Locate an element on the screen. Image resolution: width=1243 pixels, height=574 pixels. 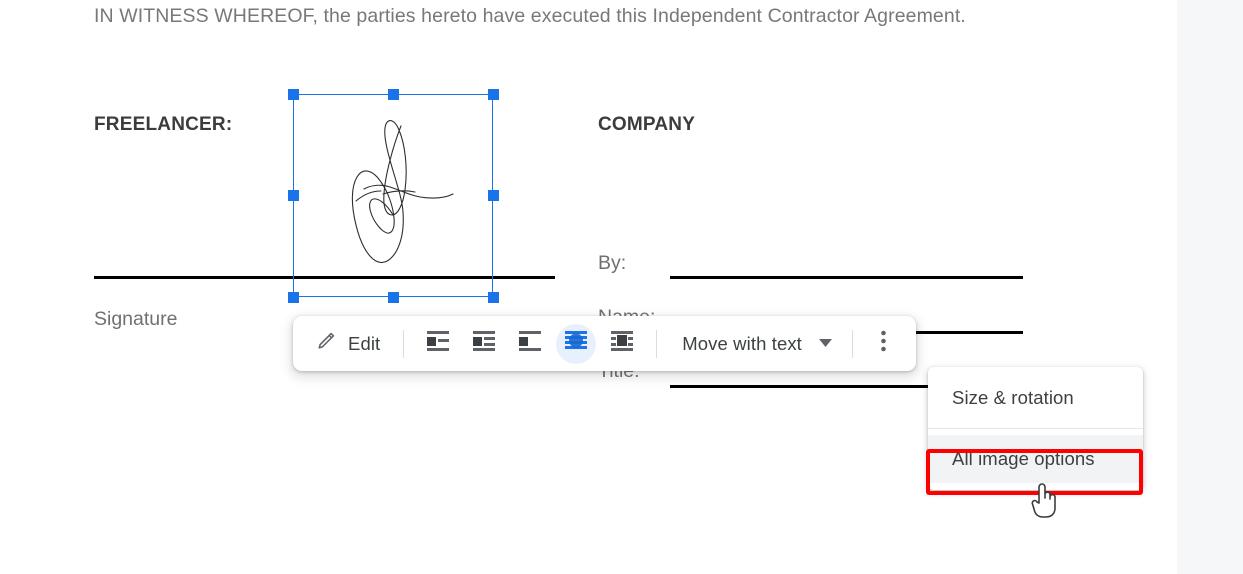
resize-handle-bottom-right is located at coordinates (493, 297).